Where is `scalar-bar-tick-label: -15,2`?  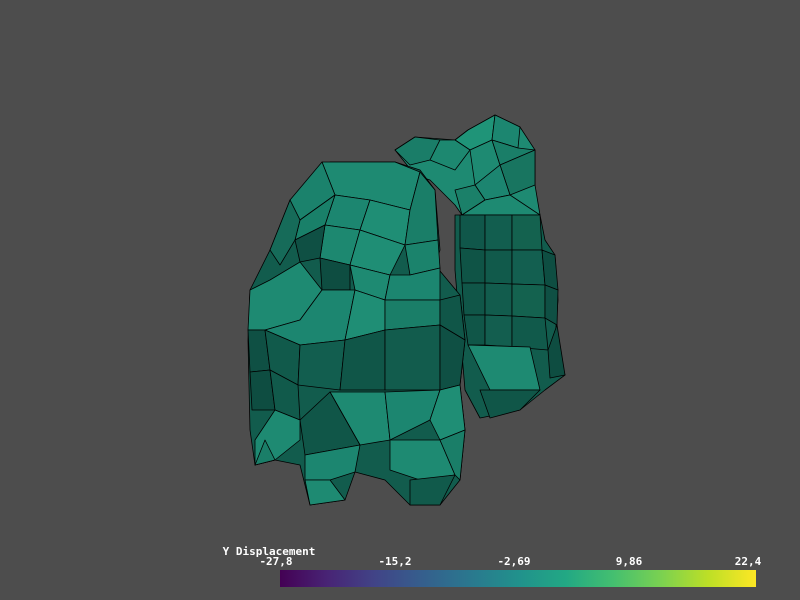
scalar-bar-tick-label: -15,2 is located at coordinates (395, 561).